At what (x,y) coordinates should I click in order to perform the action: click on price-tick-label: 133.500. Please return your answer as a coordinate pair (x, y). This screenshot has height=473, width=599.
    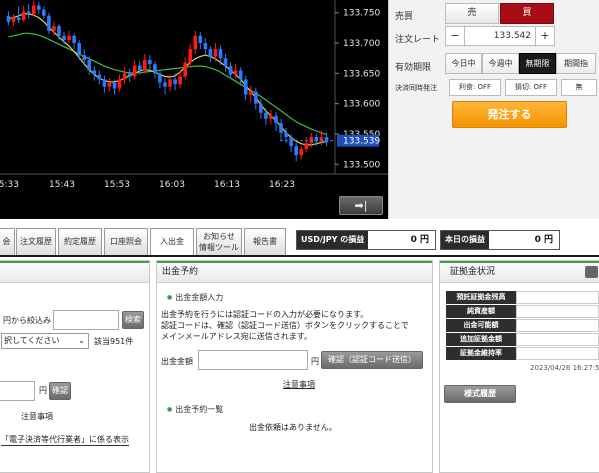
    Looking at the image, I should click on (361, 165).